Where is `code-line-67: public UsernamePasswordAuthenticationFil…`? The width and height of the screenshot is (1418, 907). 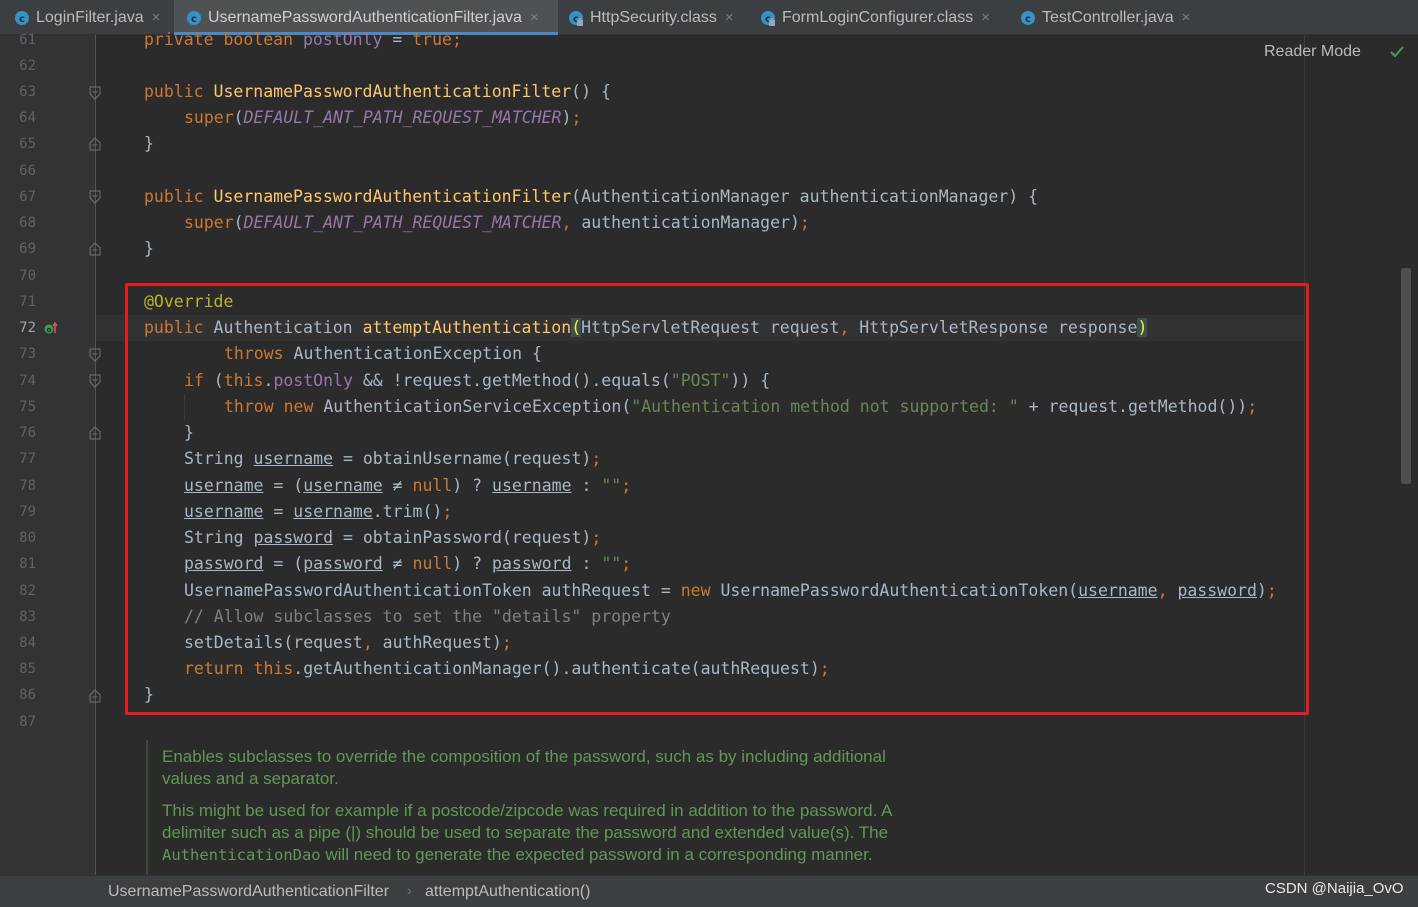
code-line-67: public UsernamePasswordAuthenticationFil… is located at coordinates (591, 197).